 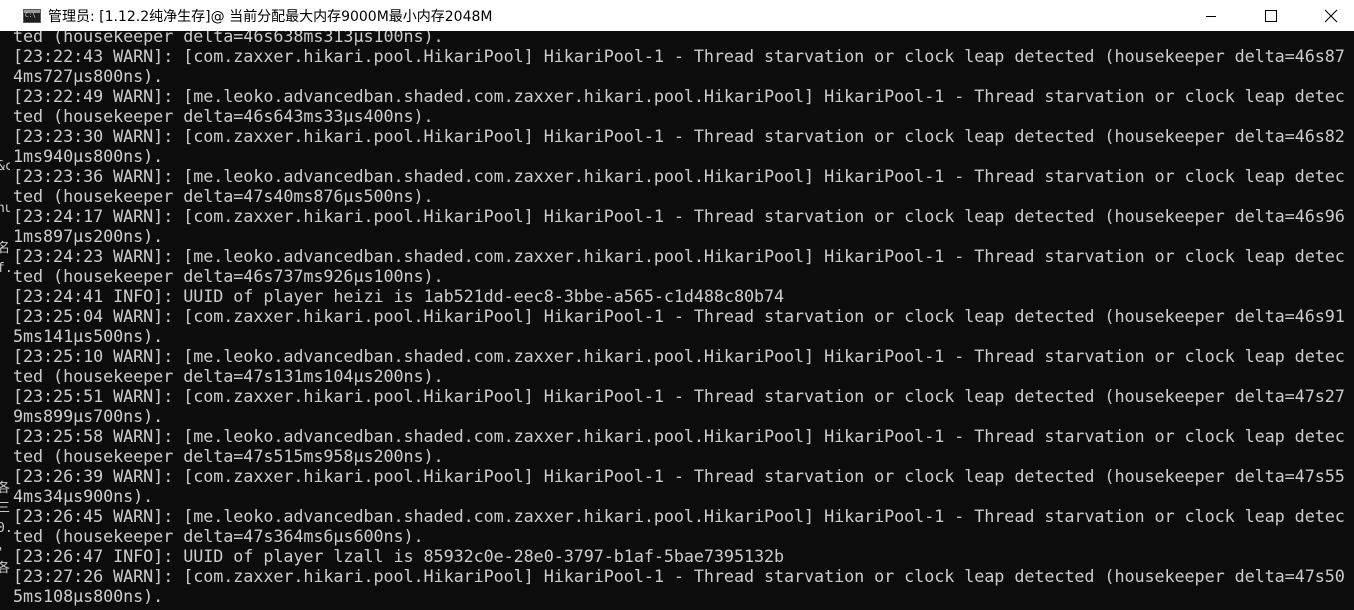 I want to click on strip-fragment: f., so click(x=5, y=268).